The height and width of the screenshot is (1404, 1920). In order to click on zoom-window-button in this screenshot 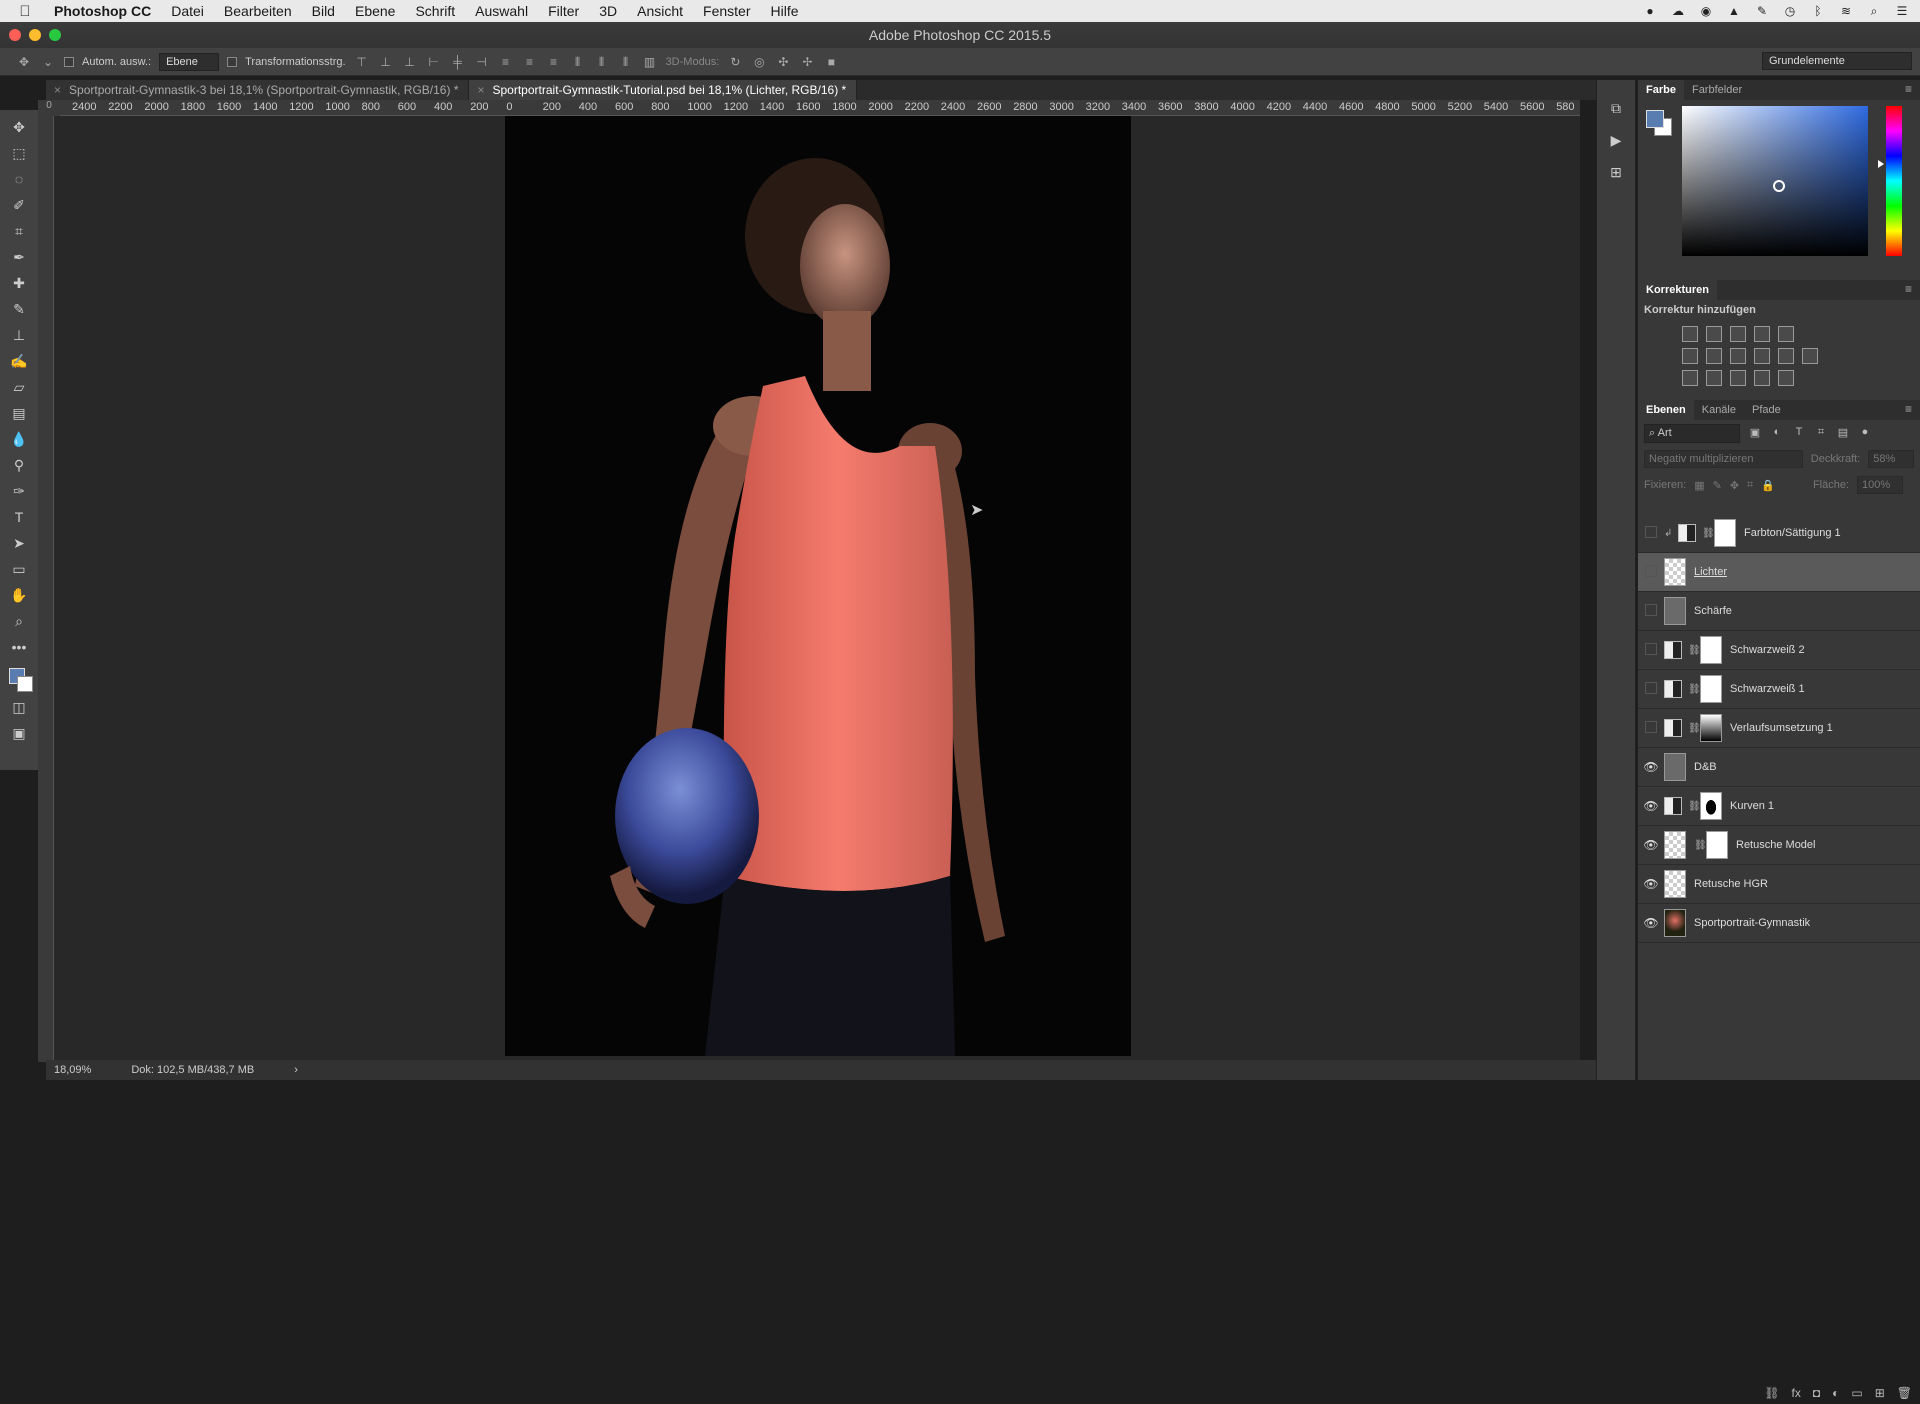, I will do `click(55, 35)`.